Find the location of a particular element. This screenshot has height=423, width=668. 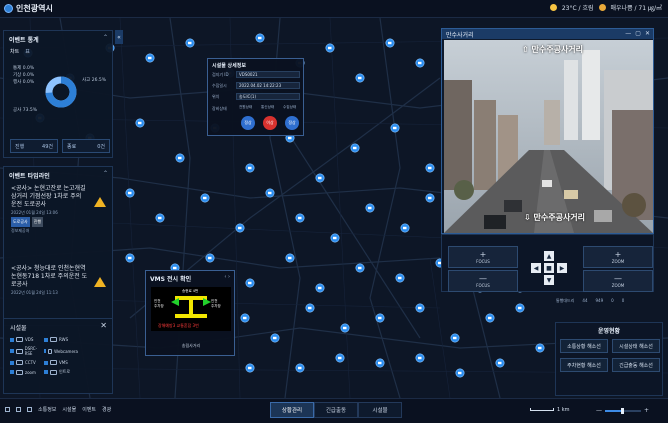

zoom-slider-handle is located at coordinates (623, 410).